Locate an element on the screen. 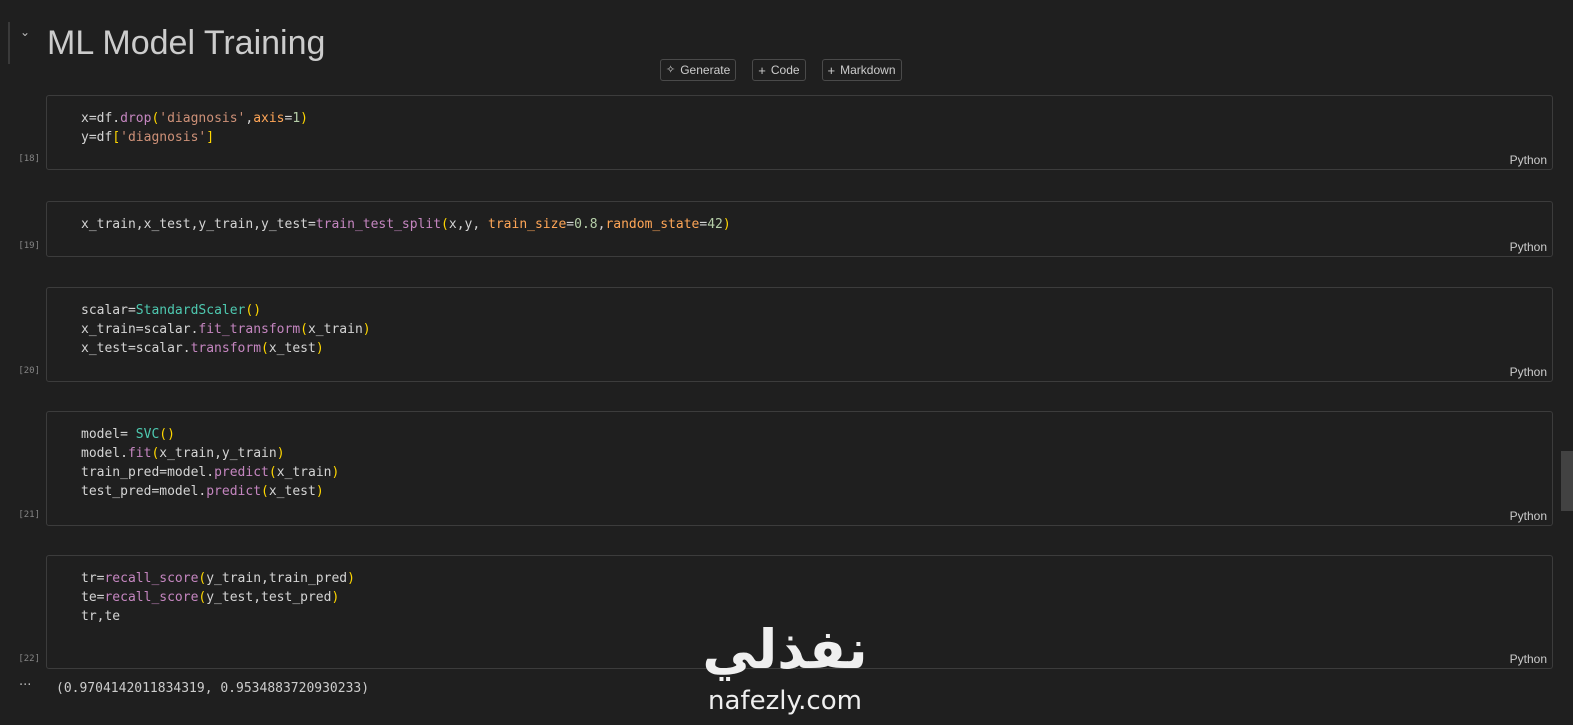 The width and height of the screenshot is (1573, 725). code-line: y=df['diagnosis'] is located at coordinates (148, 137).